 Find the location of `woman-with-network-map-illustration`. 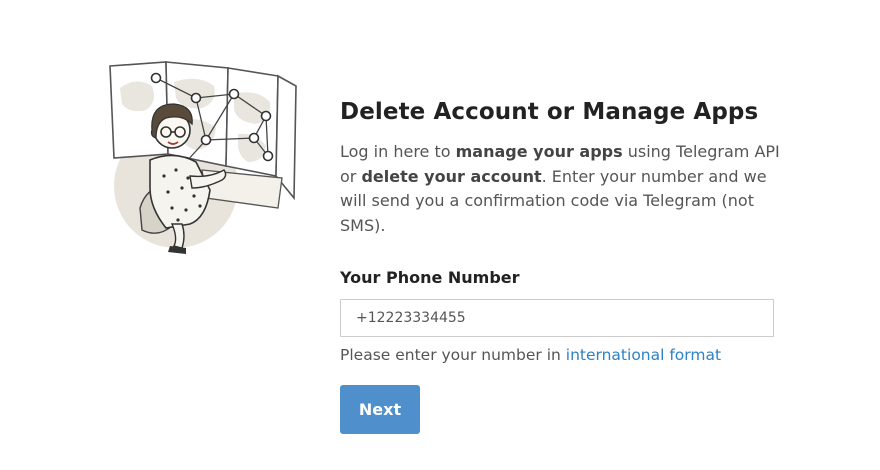

woman-with-network-map-illustration is located at coordinates (204, 158).